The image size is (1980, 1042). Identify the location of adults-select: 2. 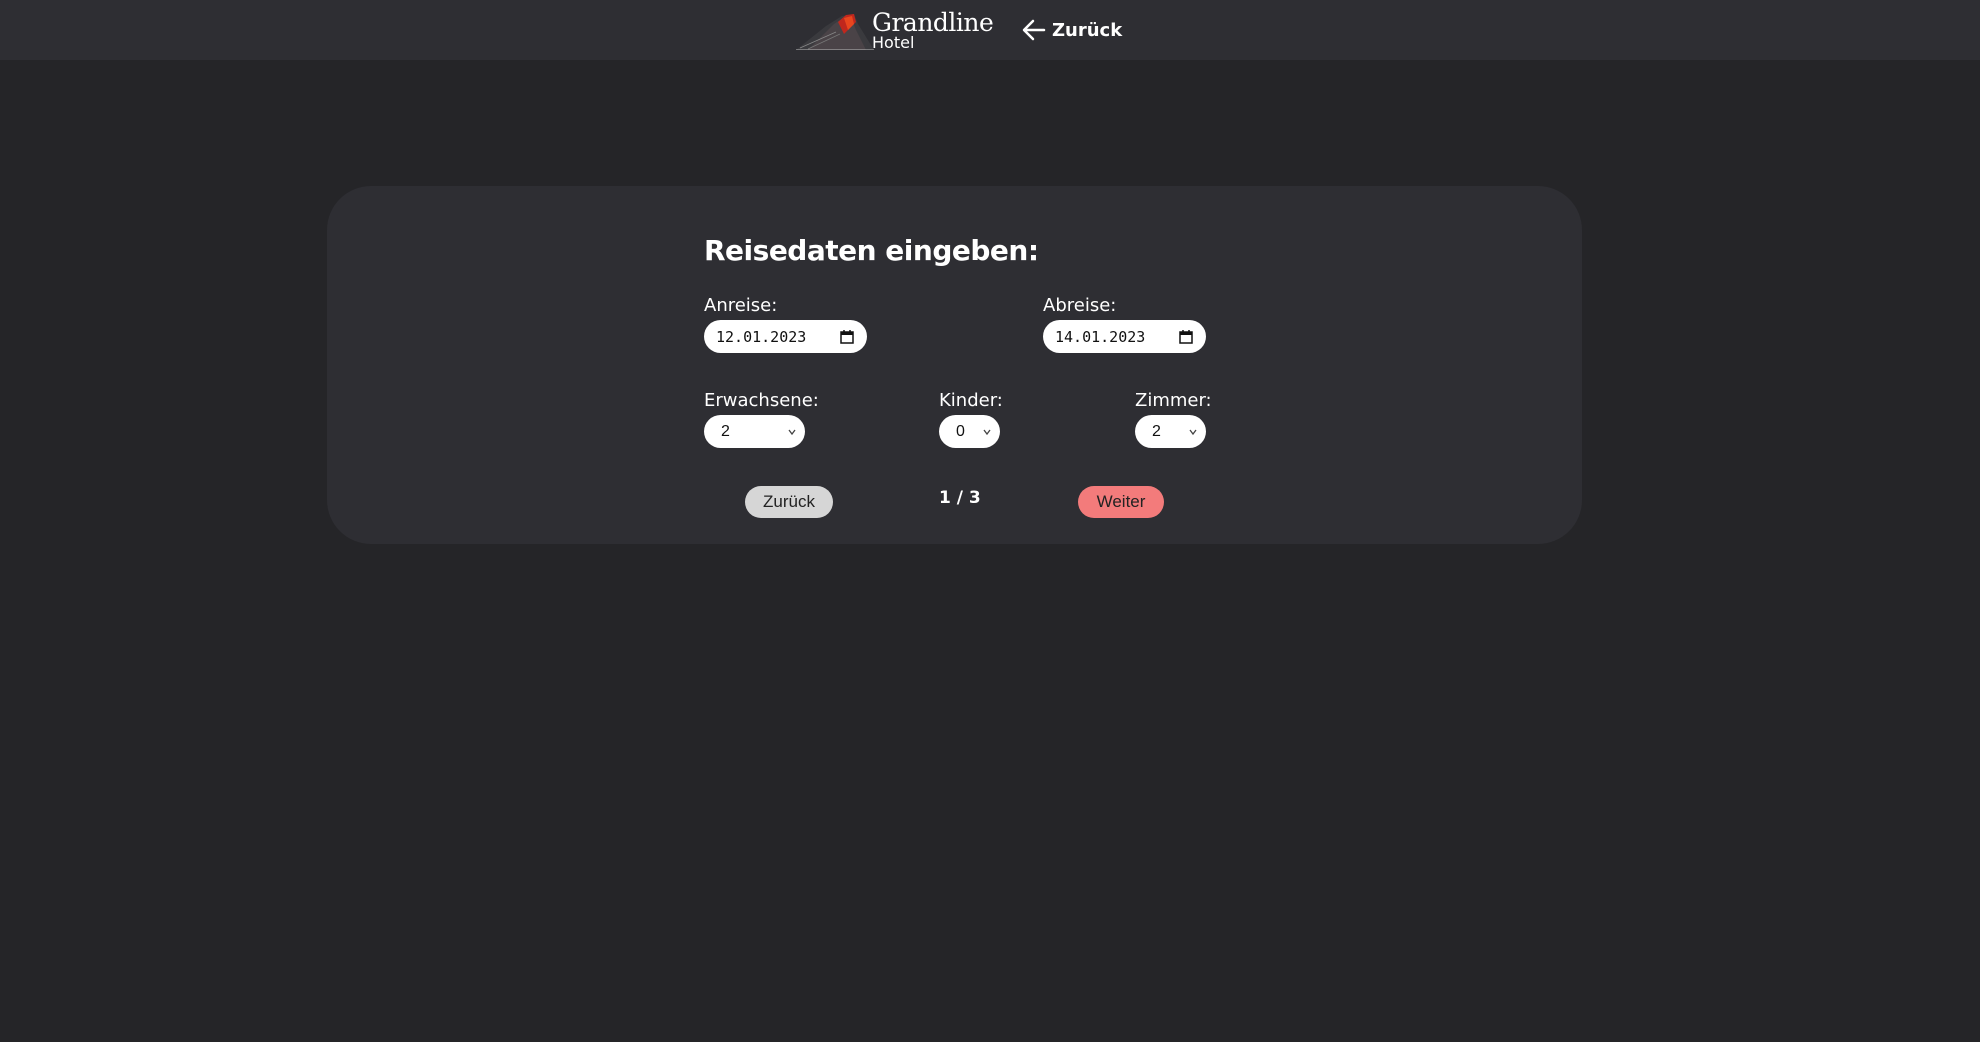
(754, 431).